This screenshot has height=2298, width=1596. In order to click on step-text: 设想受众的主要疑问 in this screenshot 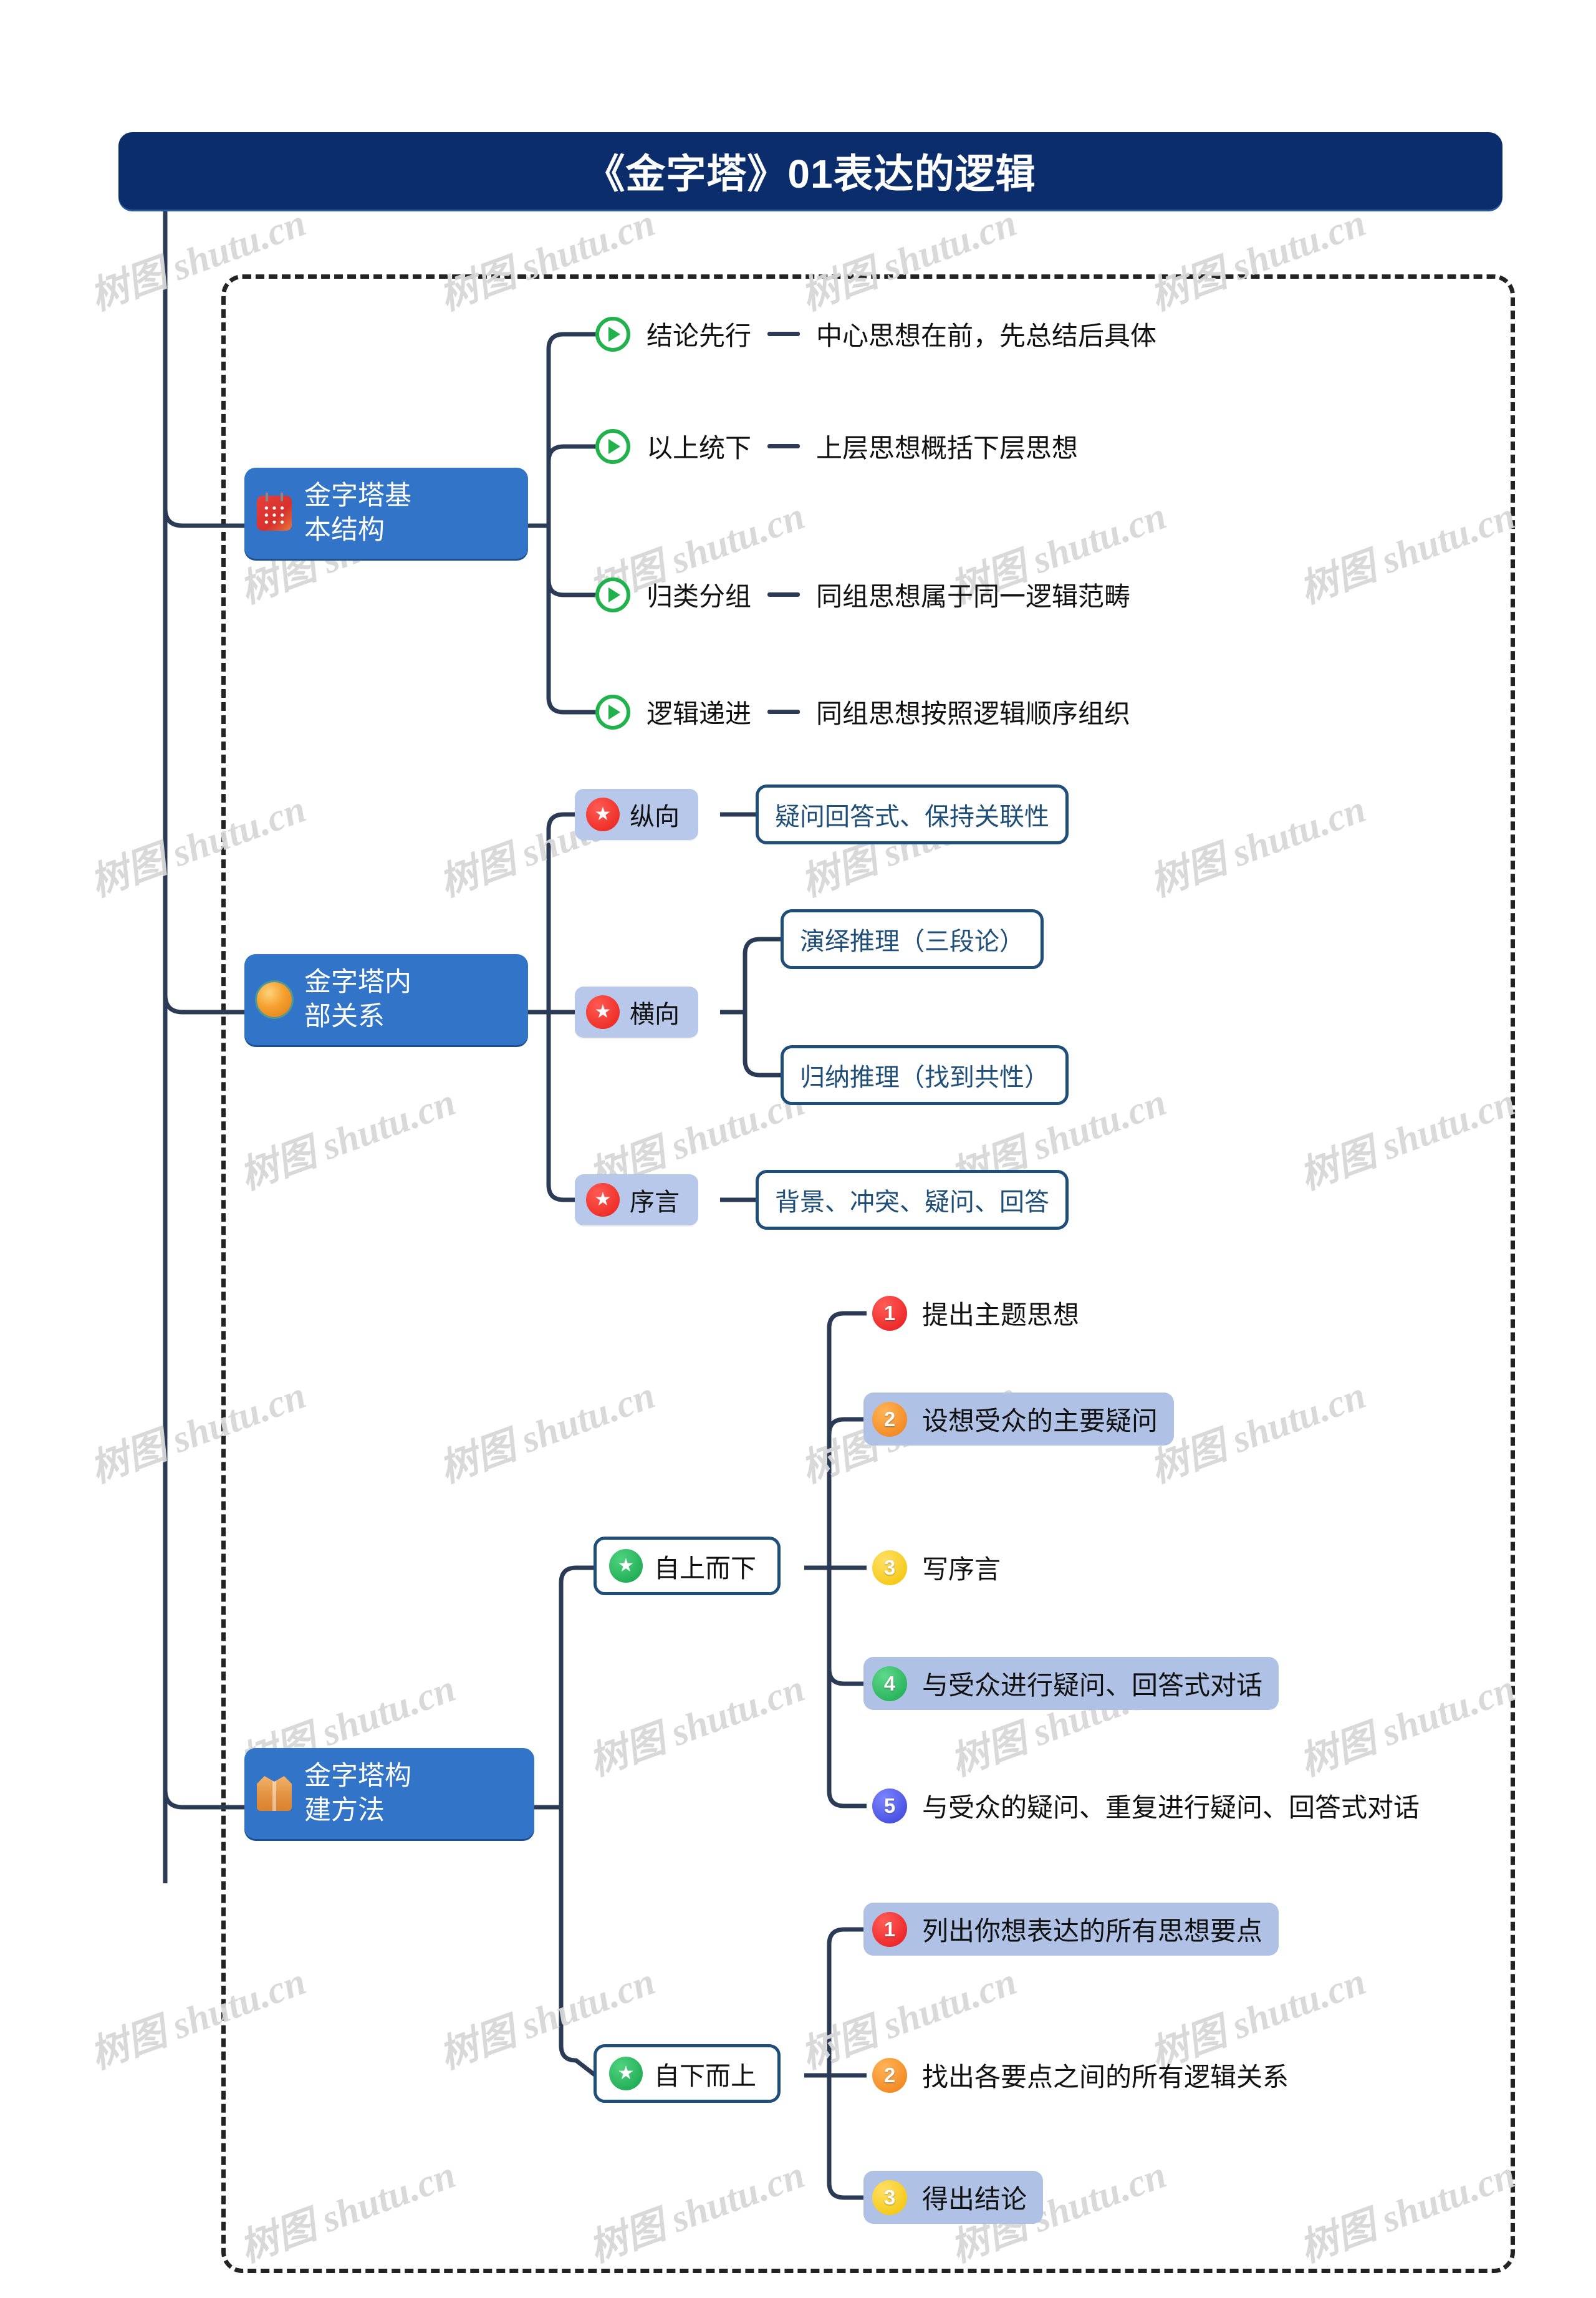, I will do `click(1040, 1421)`.